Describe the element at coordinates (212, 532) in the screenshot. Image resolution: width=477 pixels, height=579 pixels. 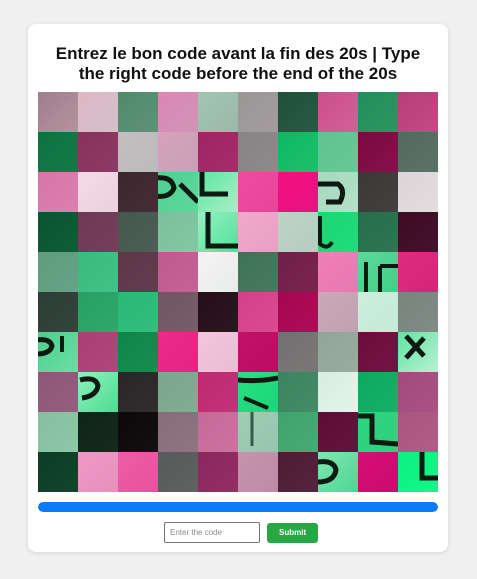
I see `code-input` at that location.